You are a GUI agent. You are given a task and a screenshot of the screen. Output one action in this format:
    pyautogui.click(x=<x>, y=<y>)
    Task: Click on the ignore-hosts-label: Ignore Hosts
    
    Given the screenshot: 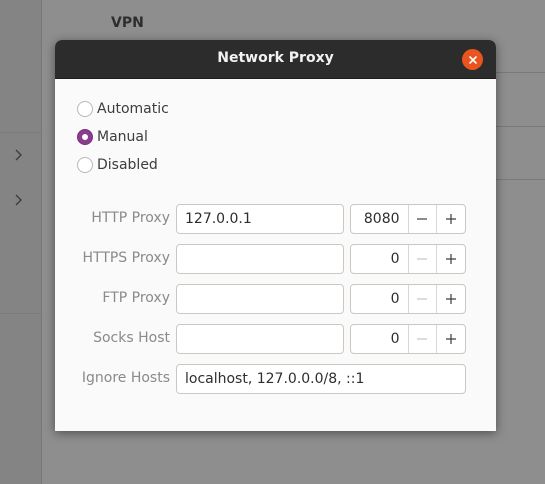 What is the action you would take?
    pyautogui.click(x=125, y=378)
    